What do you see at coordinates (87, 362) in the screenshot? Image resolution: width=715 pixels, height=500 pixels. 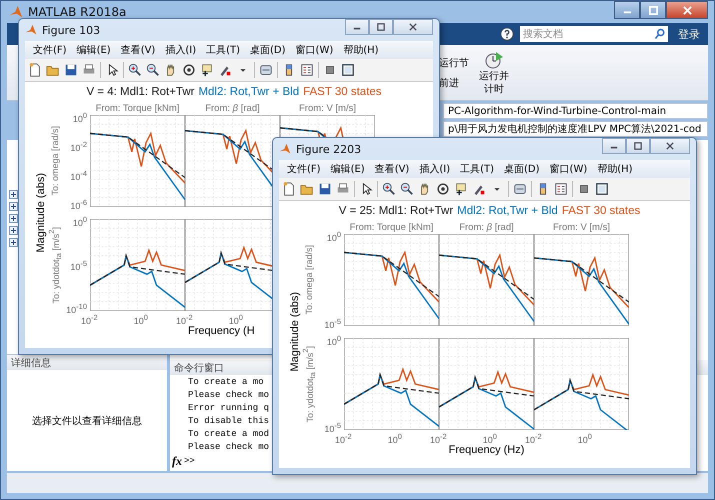 I see `panel-title: 详细信息` at bounding box center [87, 362].